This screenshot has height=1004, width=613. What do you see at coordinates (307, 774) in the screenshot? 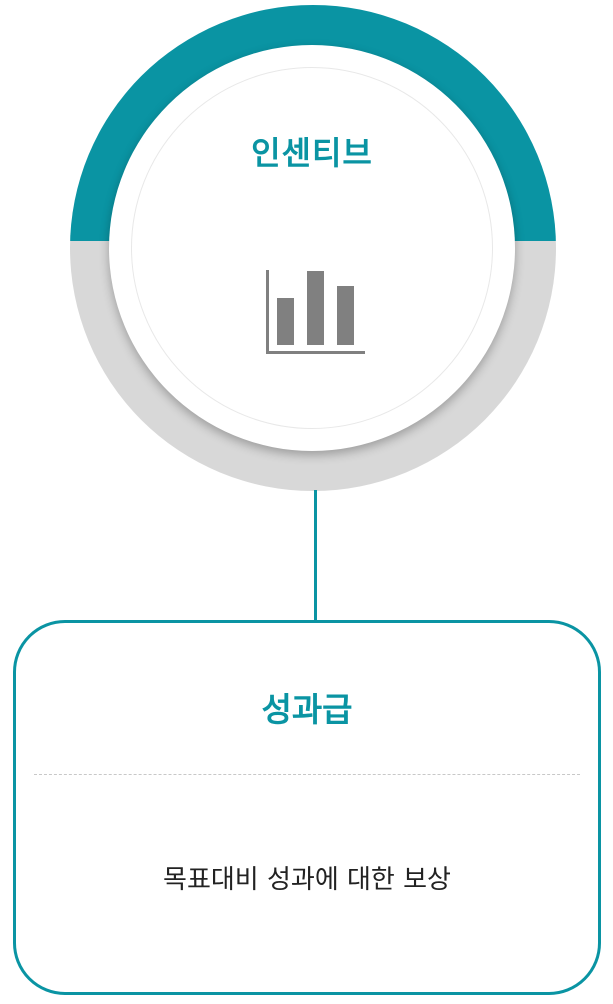
I see `card-divider` at bounding box center [307, 774].